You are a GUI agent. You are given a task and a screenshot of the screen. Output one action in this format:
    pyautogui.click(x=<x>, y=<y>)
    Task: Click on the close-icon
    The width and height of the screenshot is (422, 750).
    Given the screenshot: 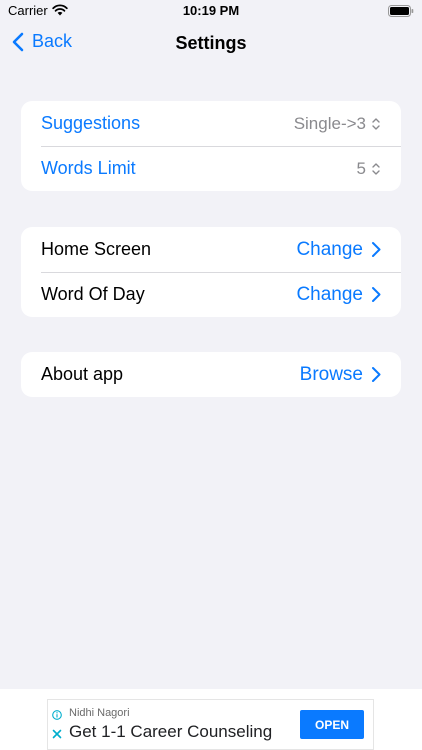 What is the action you would take?
    pyautogui.click(x=57, y=734)
    